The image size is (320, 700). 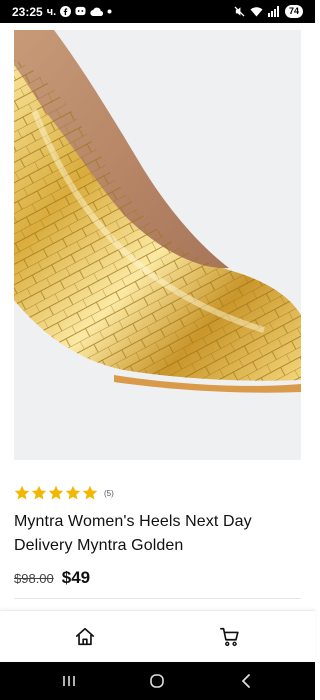 I want to click on sale-price: $49, so click(x=76, y=577).